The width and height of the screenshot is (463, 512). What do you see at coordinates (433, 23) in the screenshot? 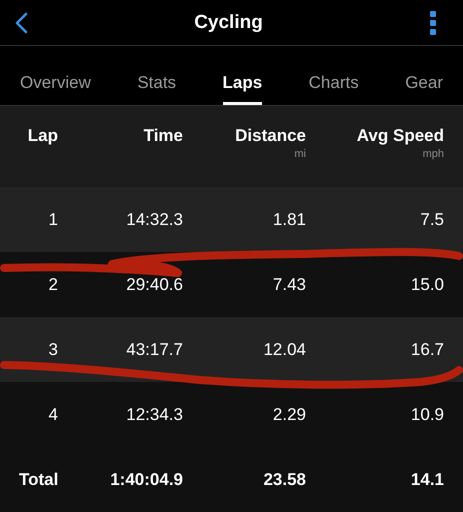
I see `more-options-icon` at bounding box center [433, 23].